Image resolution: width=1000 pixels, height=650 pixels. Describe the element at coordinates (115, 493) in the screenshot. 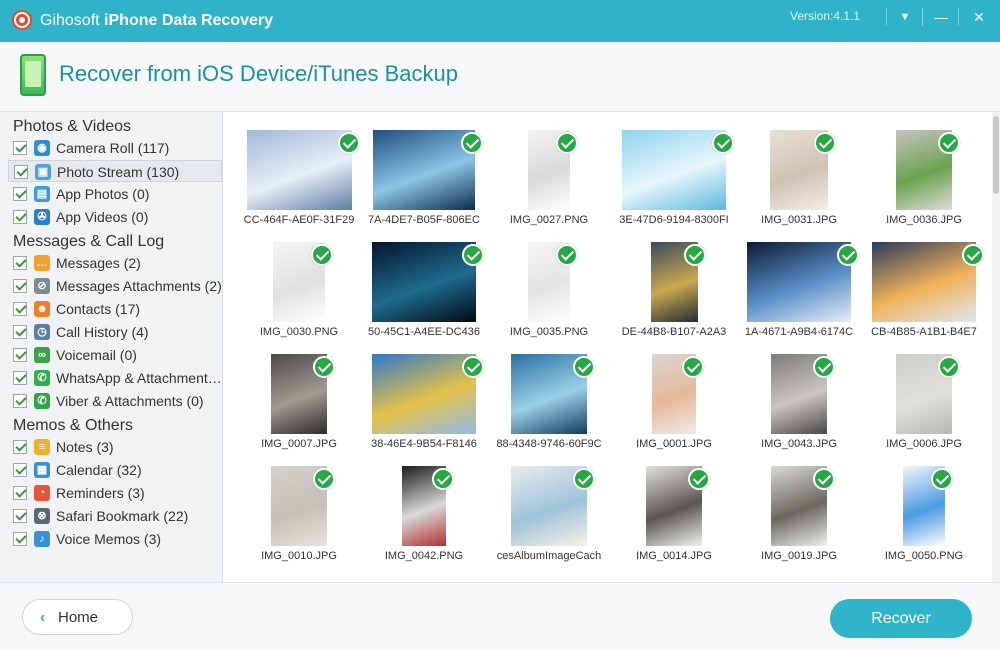

I see `sidebar-item-reminders: ◔ Reminders (3)` at that location.